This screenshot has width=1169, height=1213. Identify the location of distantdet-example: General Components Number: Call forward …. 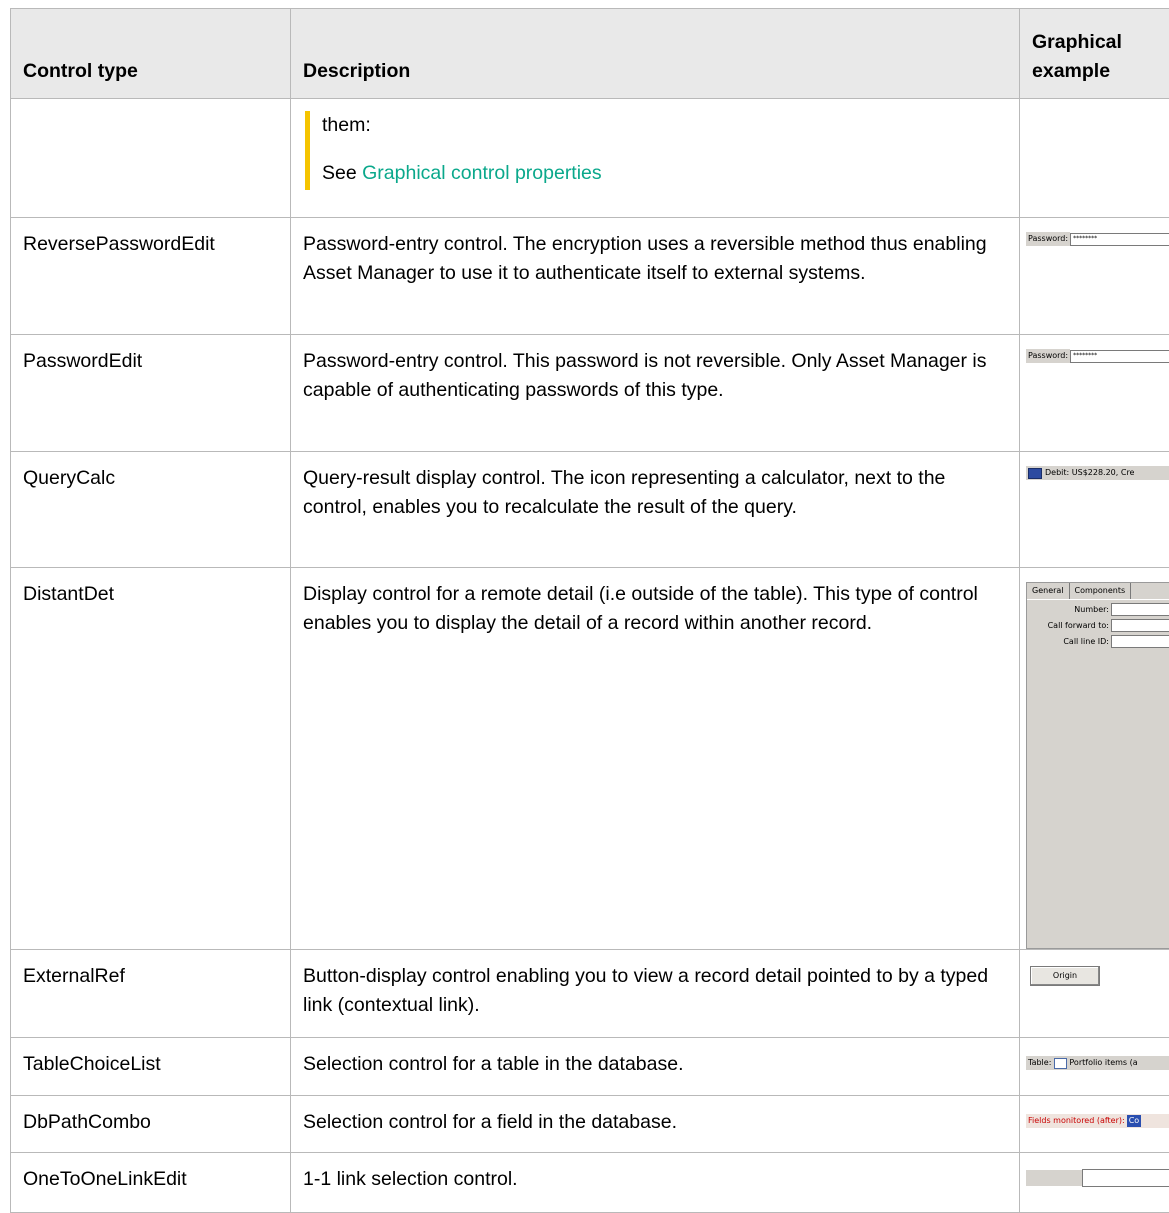
(1097, 765).